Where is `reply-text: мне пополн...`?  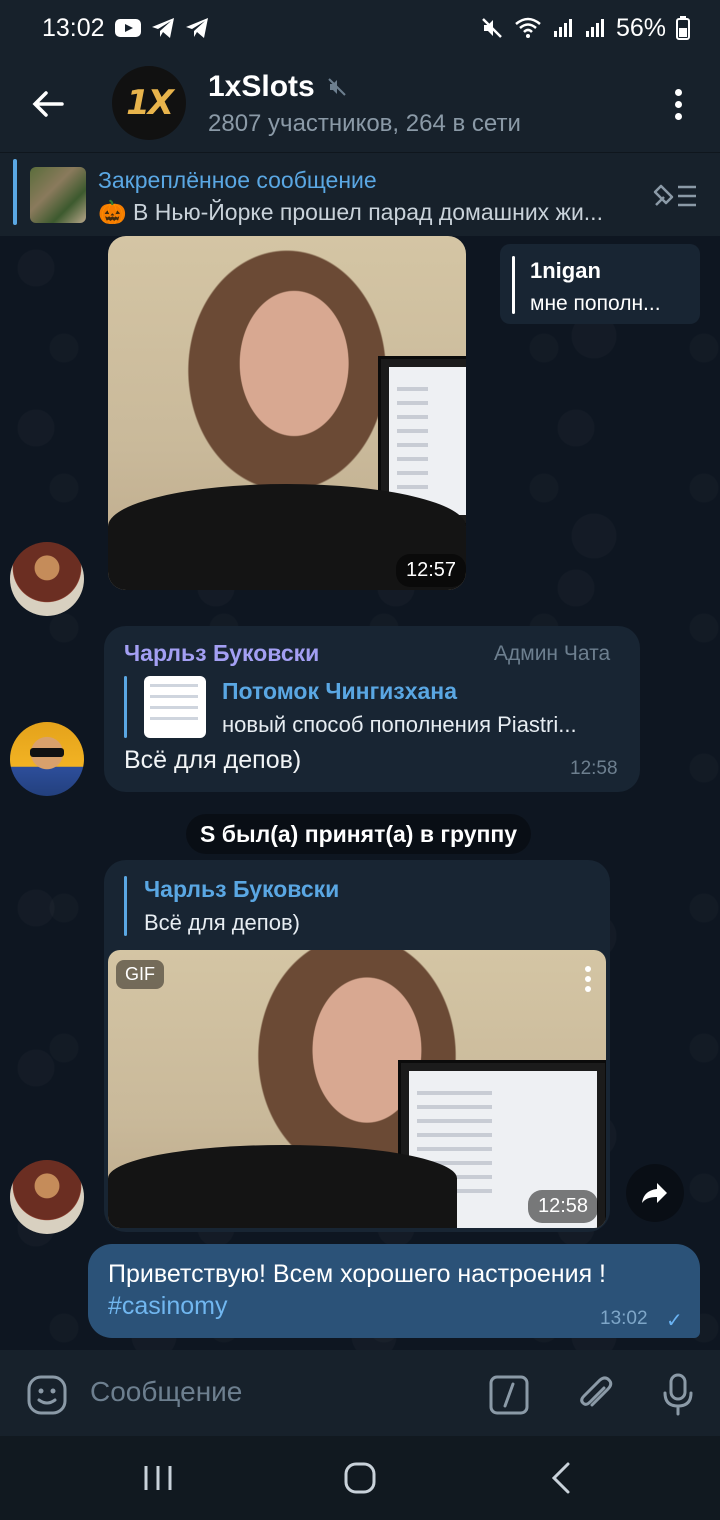 reply-text: мне пополн... is located at coordinates (595, 303).